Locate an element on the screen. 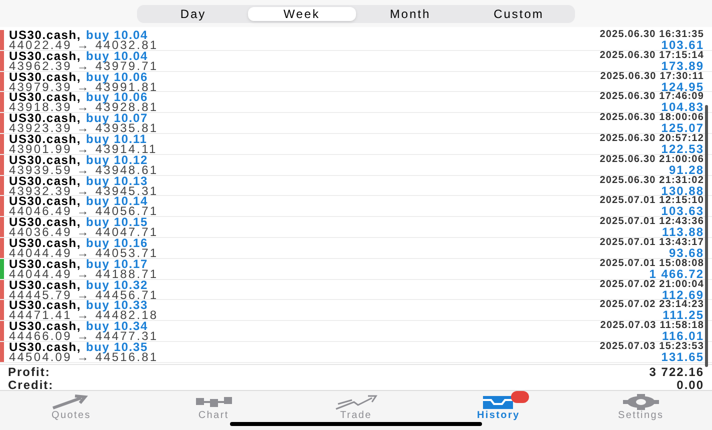 Image resolution: width=712 pixels, height=430 pixels. trade-prices: 44466.09 → 44477.31 is located at coordinates (83, 336).